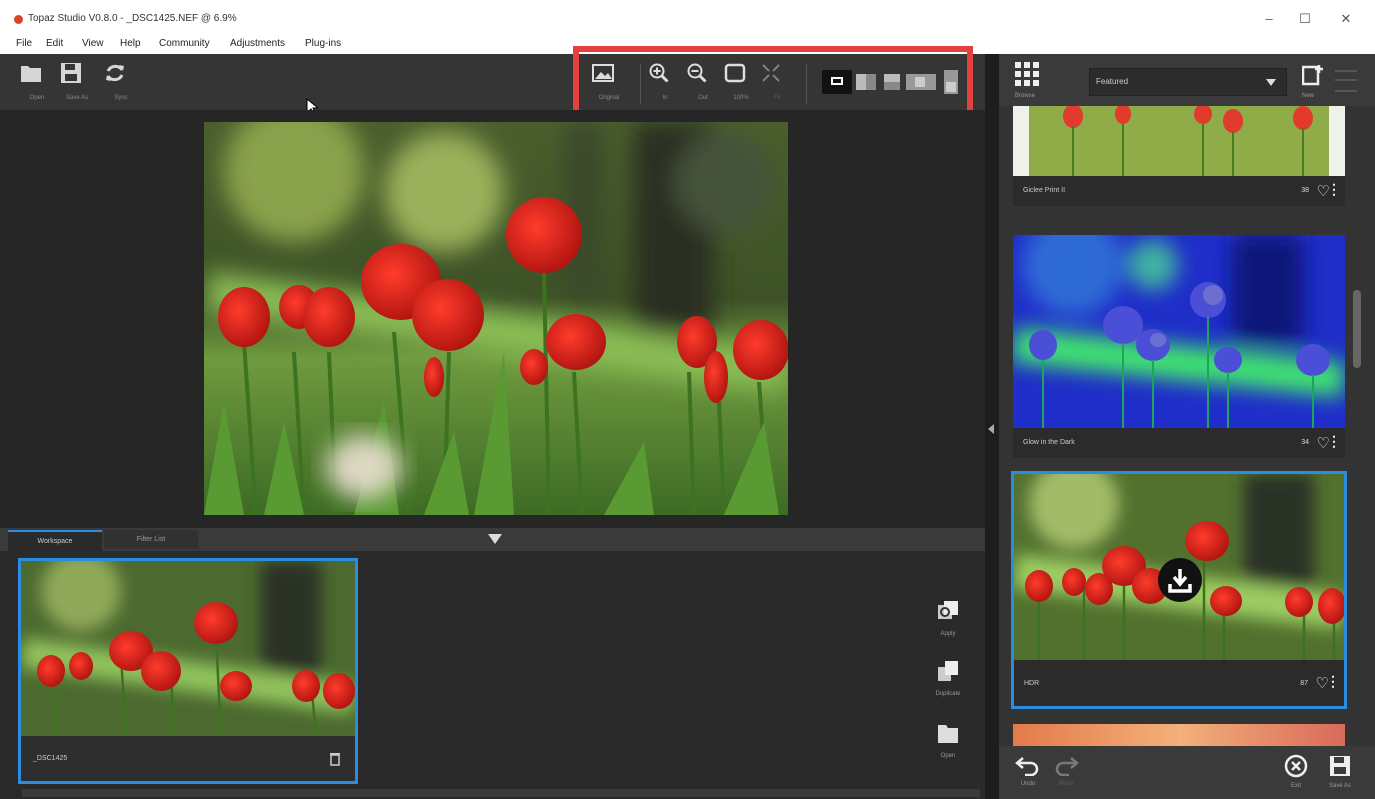 This screenshot has width=1375, height=799. I want to click on preset-card: Glow in the Dark 34 ♡ ⋮, so click(1179, 346).